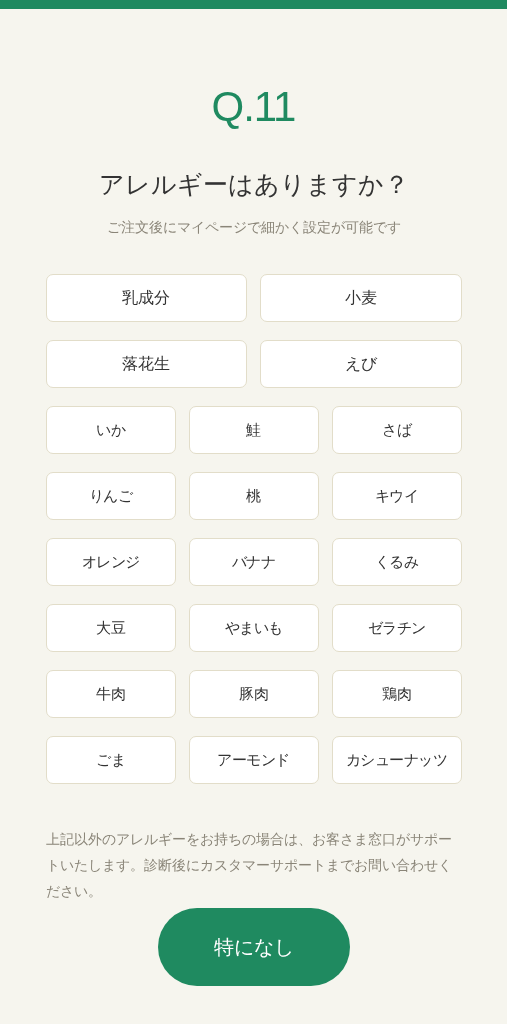  Describe the element at coordinates (253, 430) in the screenshot. I see `allergy-option: 鮭` at that location.